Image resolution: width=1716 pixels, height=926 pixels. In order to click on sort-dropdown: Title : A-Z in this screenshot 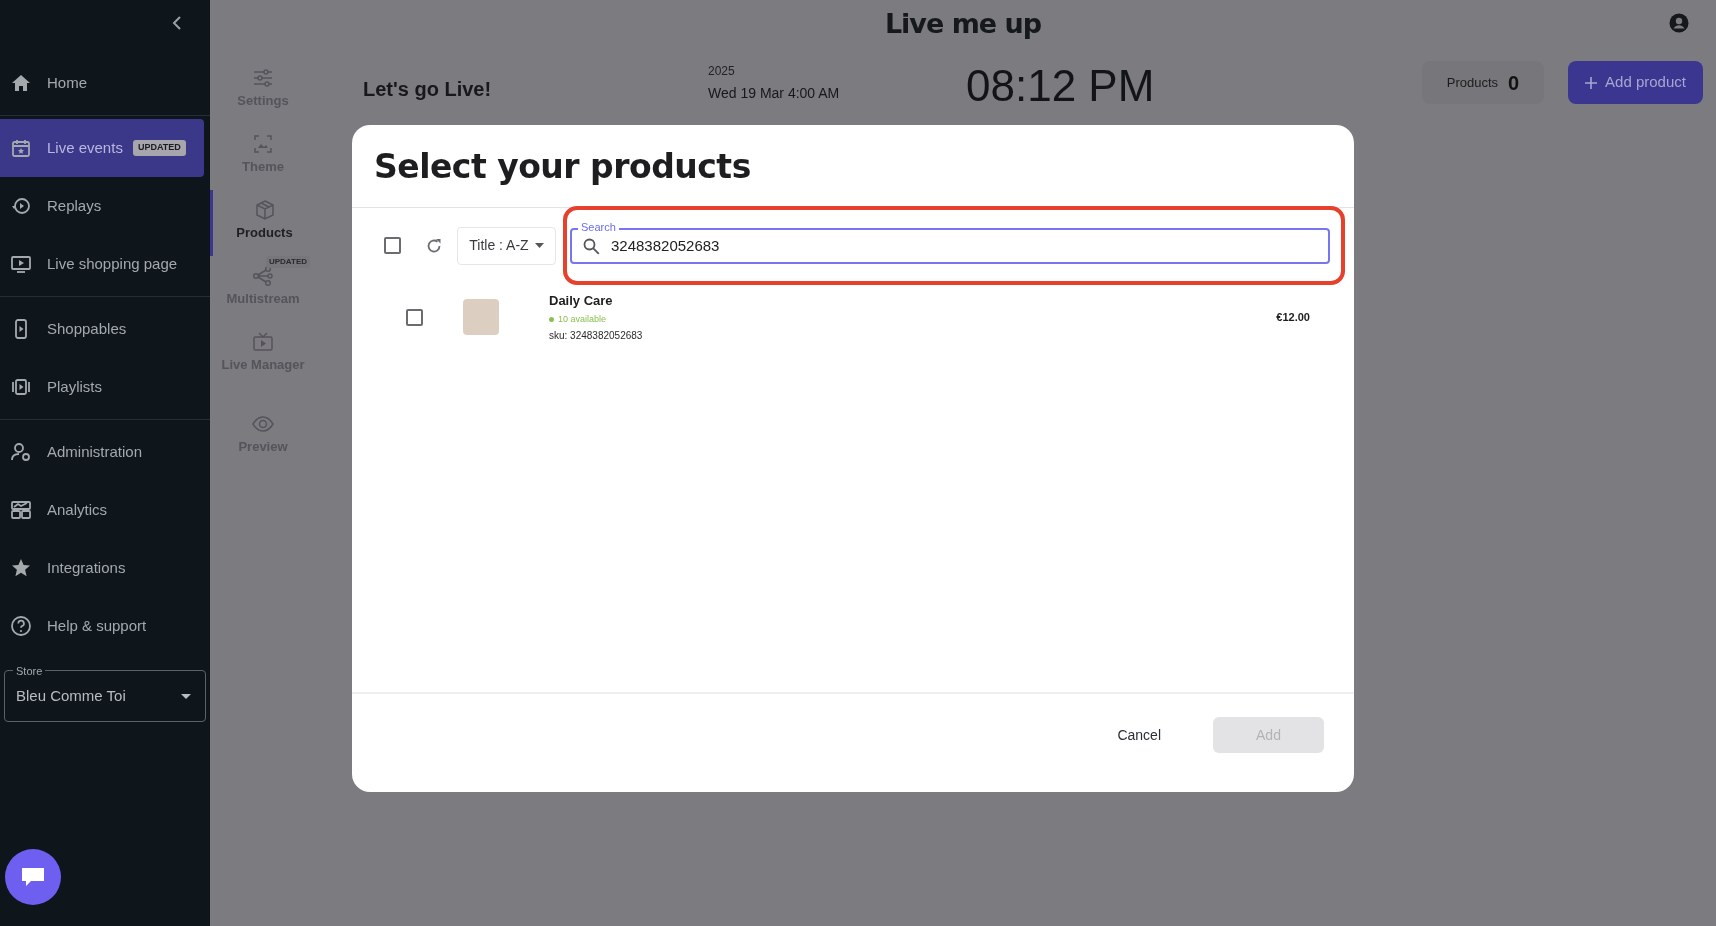, I will do `click(506, 245)`.